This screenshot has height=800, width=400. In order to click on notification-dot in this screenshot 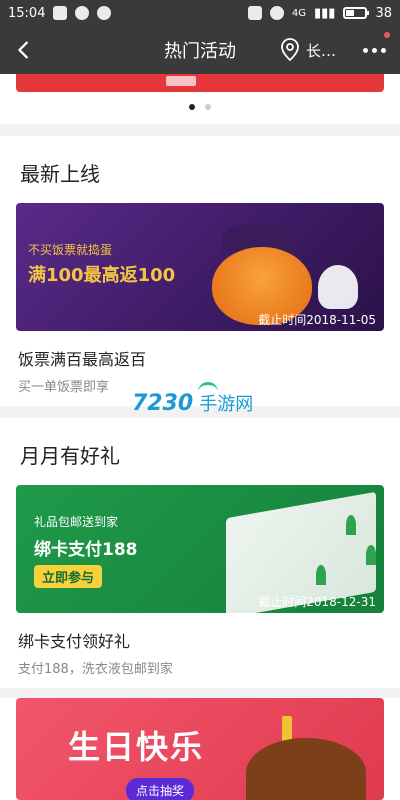, I will do `click(387, 35)`.